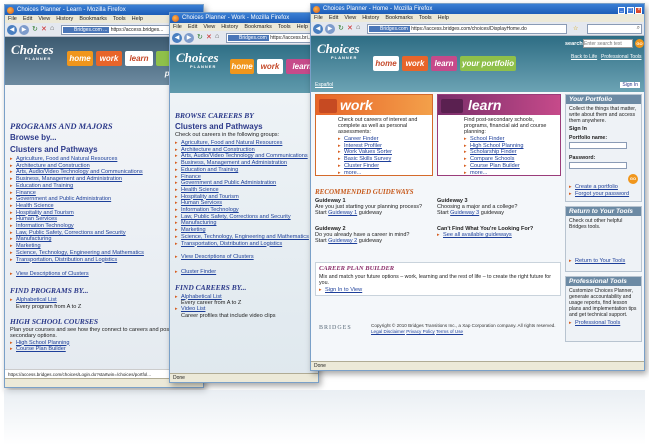 Image resolution: width=649 pixels, height=445 pixels. Describe the element at coordinates (598, 145) in the screenshot. I see `portfolio-name-input` at that location.